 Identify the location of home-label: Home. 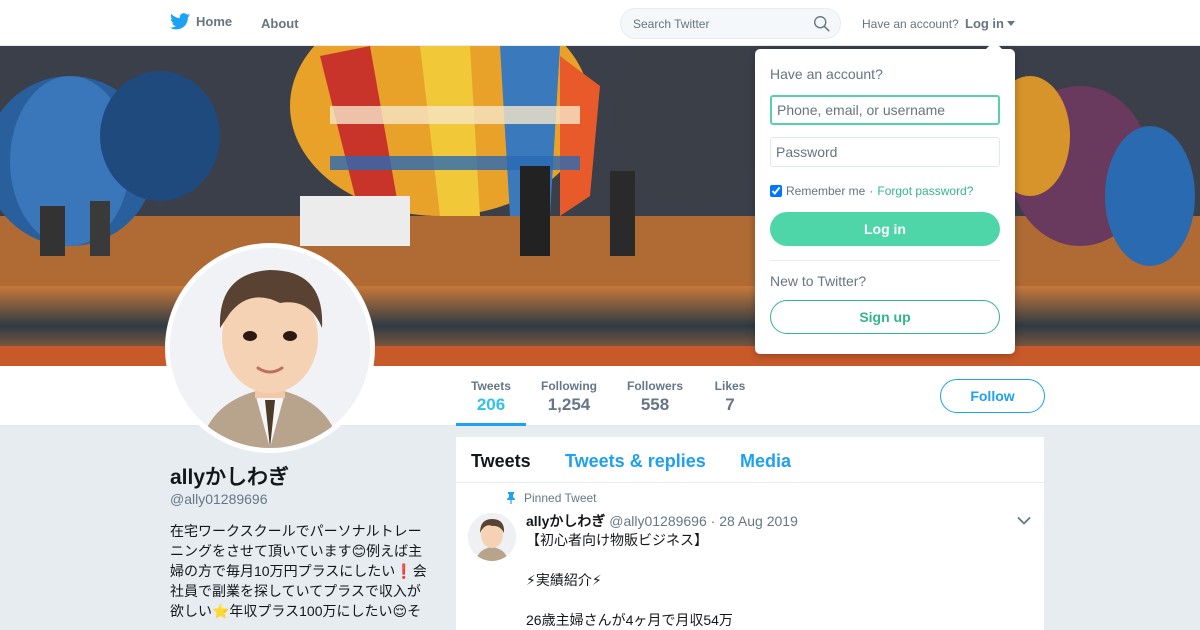
(214, 21).